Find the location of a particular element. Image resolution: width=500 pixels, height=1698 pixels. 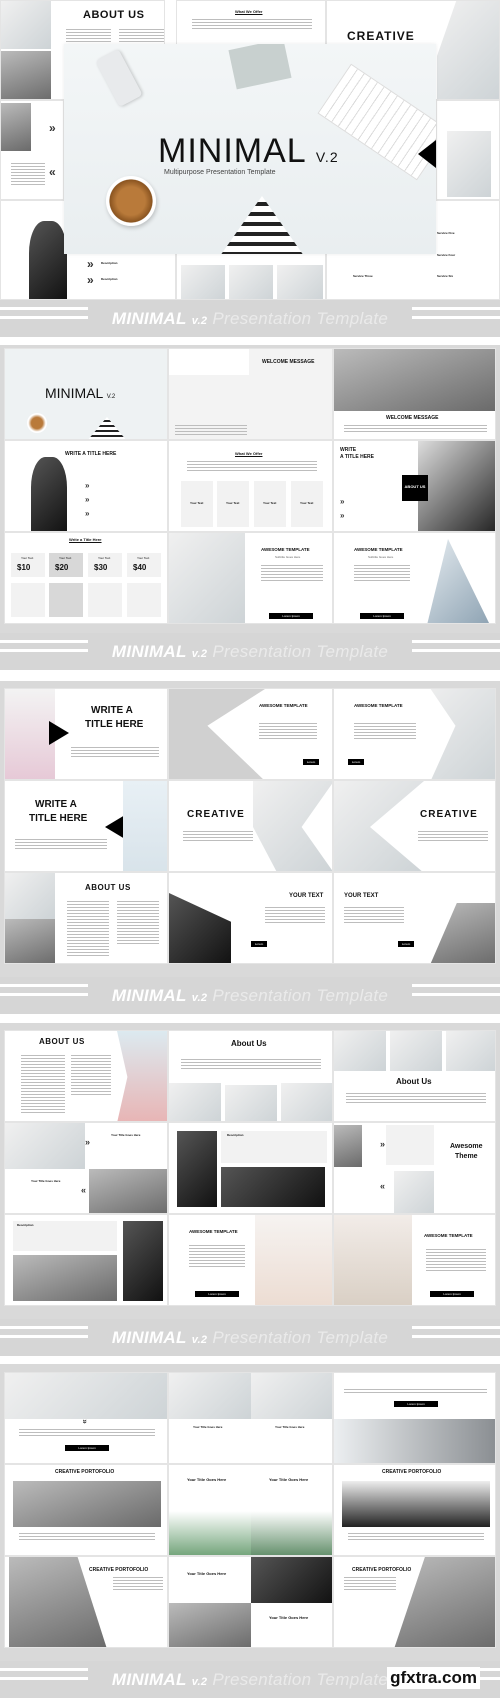

slide-title: WELCOME MESSAGE is located at coordinates (412, 418).